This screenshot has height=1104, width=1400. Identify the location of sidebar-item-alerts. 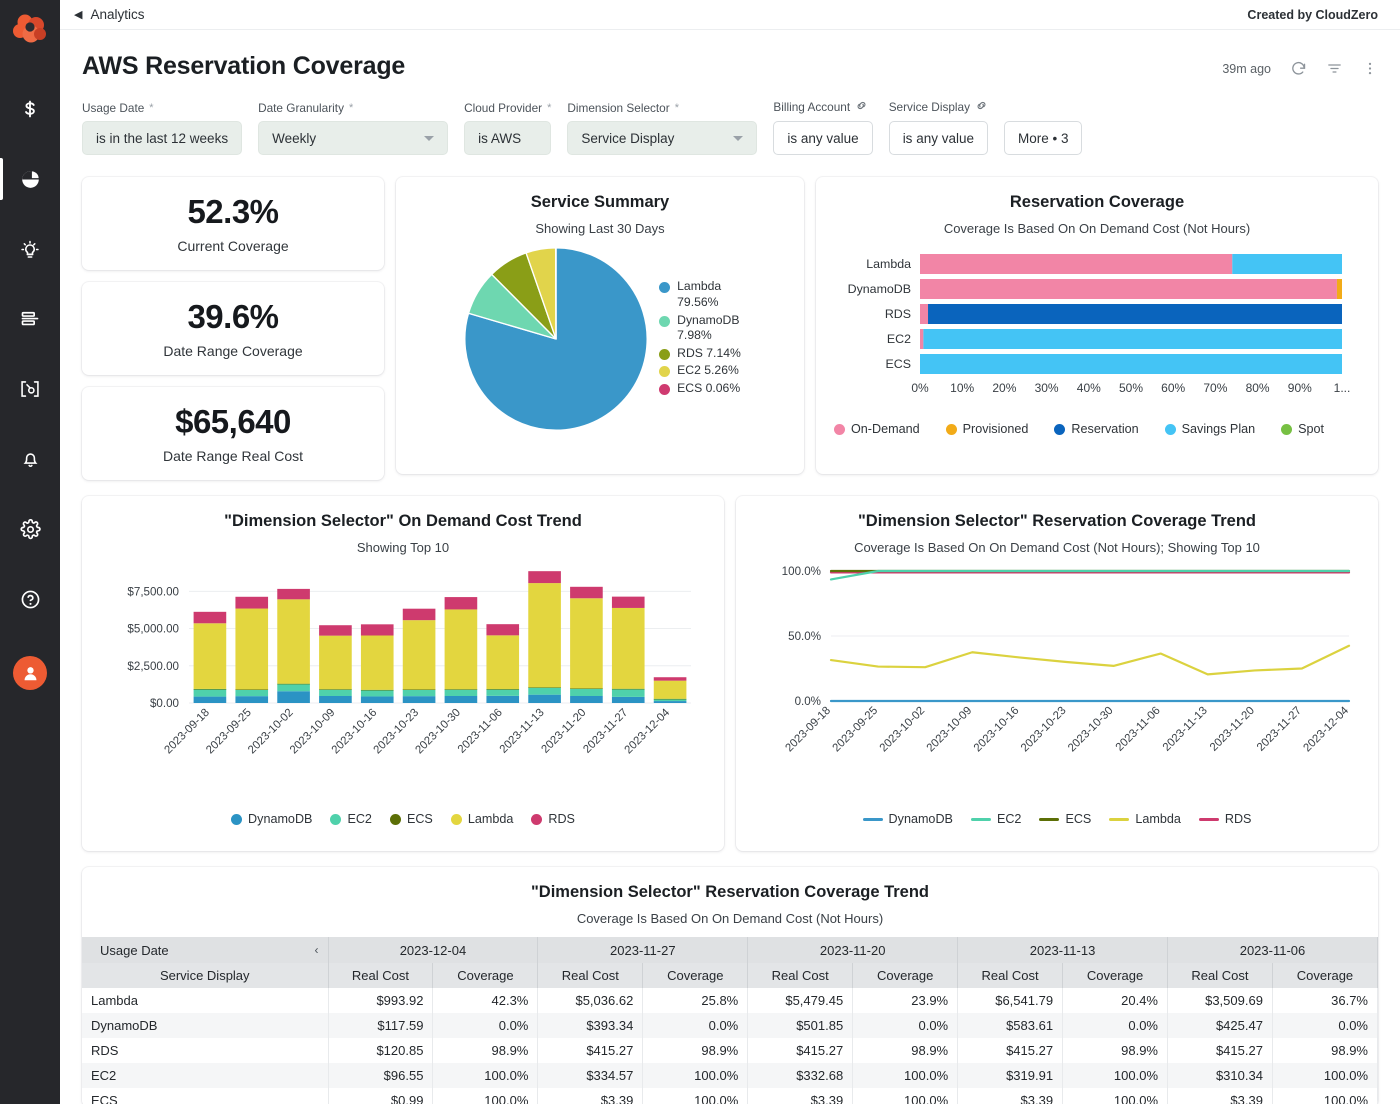
(30, 459).